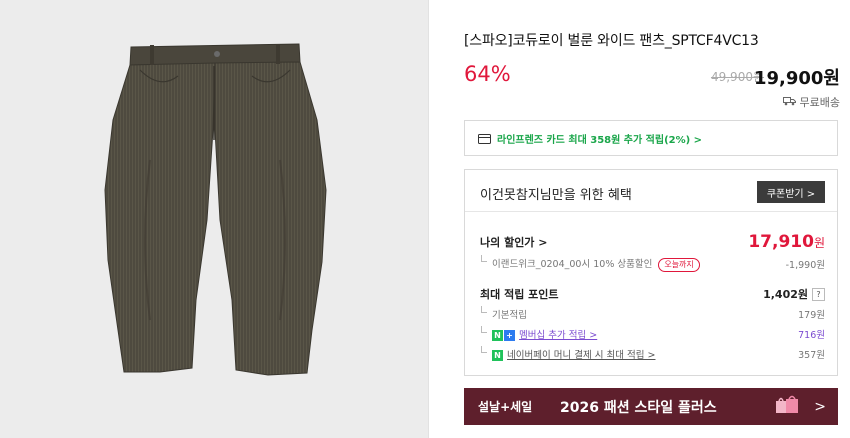  I want to click on shipping-info: 무료배송, so click(811, 102).